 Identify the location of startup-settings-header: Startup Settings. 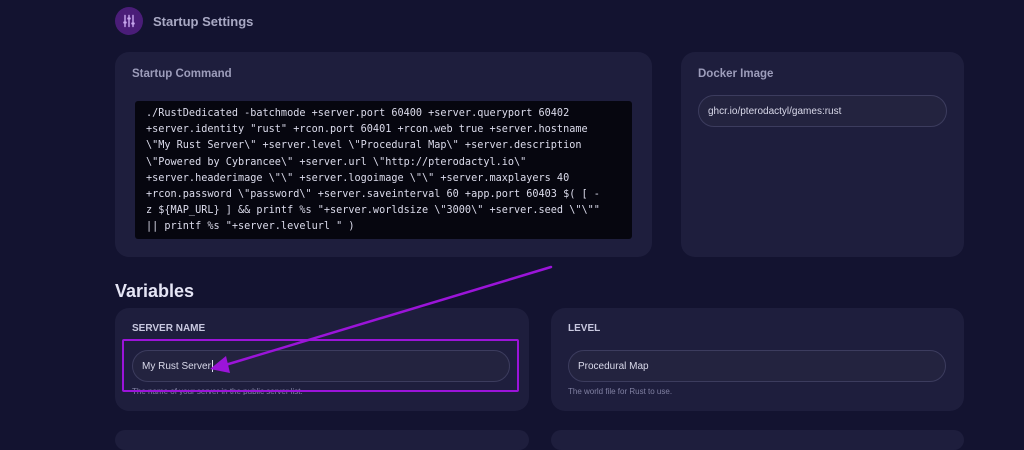
(184, 21).